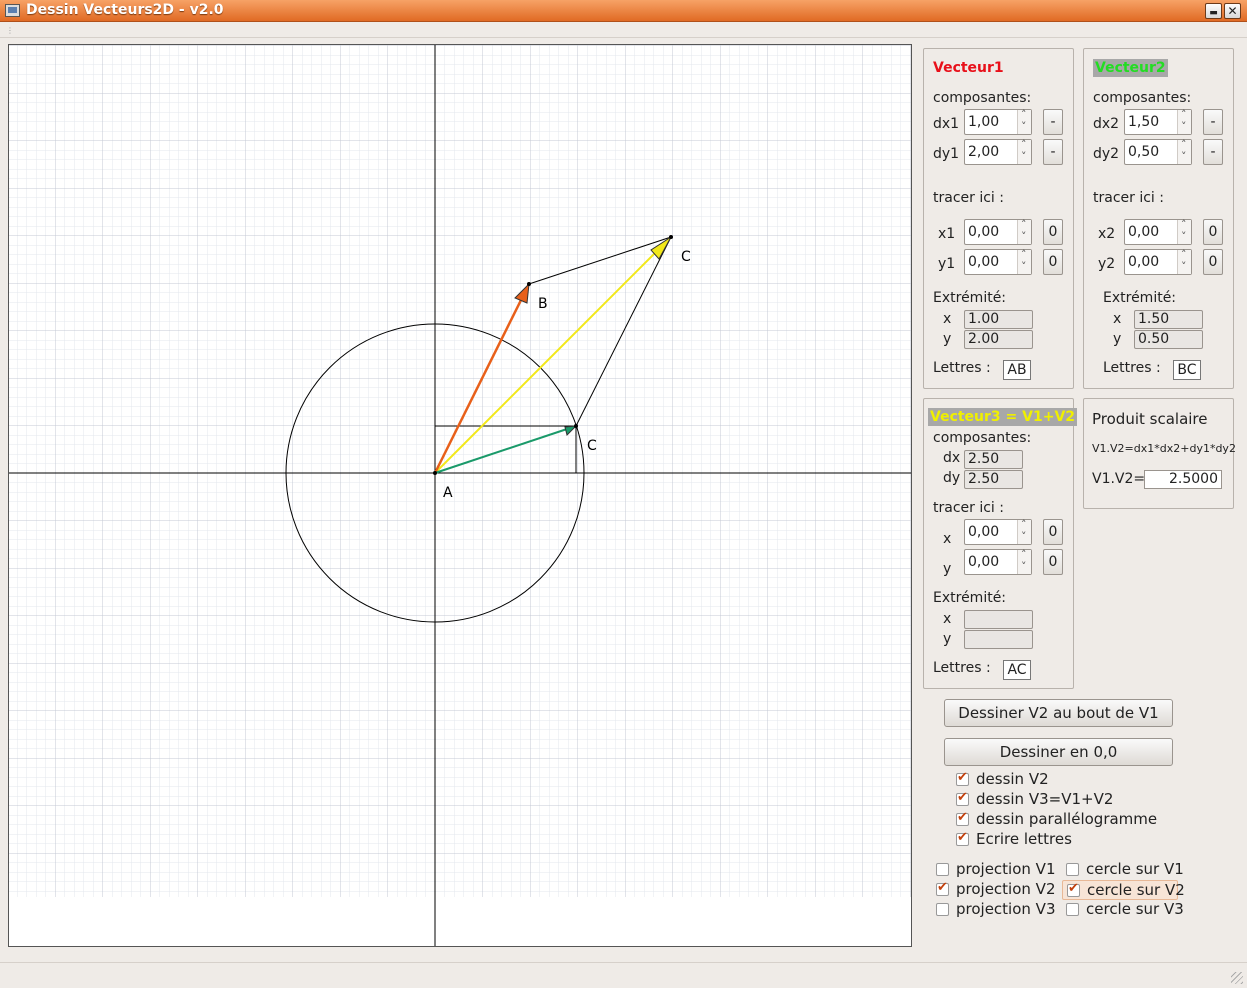 The image size is (1247, 988). Describe the element at coordinates (1053, 562) in the screenshot. I see `v3-y-zero-button: 0` at that location.